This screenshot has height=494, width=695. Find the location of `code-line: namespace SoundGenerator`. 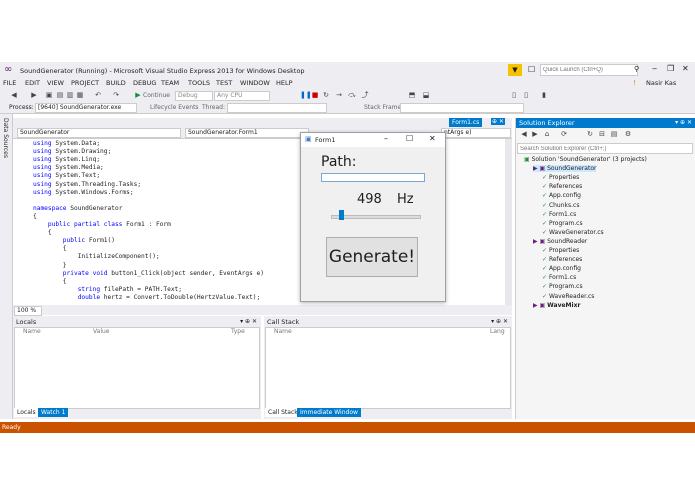

code-line: namespace SoundGenerator is located at coordinates (77, 209).